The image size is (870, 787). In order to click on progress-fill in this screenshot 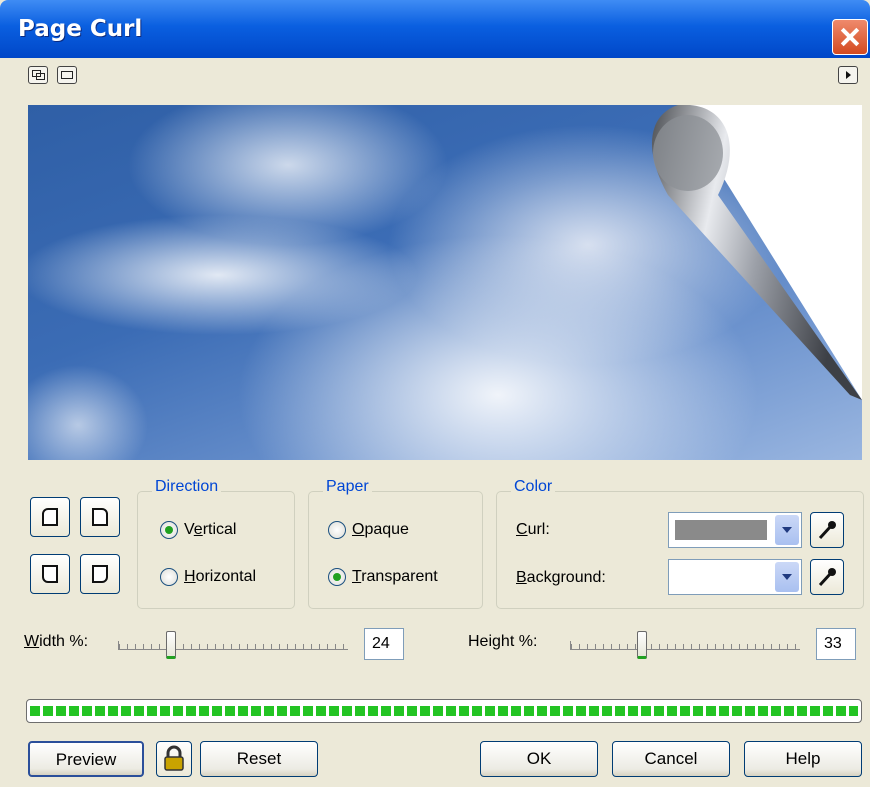, I will do `click(444, 711)`.